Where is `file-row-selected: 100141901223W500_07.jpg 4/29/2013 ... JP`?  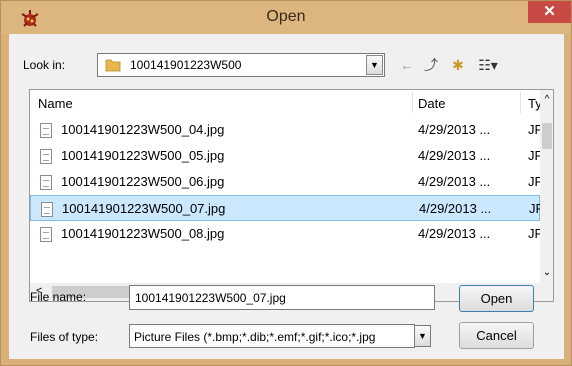
file-row-selected: 100141901223W500_07.jpg 4/29/2013 ... JP is located at coordinates (287, 208).